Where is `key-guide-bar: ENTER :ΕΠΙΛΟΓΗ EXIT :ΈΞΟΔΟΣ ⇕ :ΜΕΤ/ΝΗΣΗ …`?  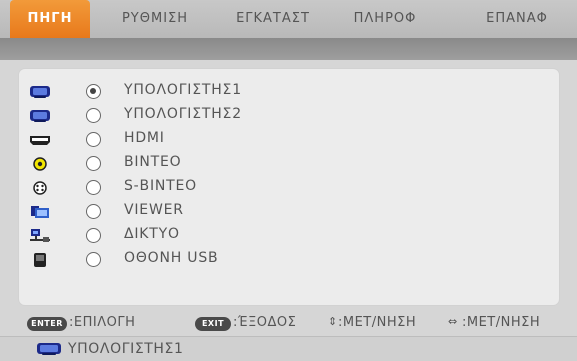 key-guide-bar: ENTER :ΕΠΙΛΟΓΗ EXIT :ΈΞΟΔΟΣ ⇕ :ΜΕΤ/ΝΗΣΗ … is located at coordinates (288, 323).